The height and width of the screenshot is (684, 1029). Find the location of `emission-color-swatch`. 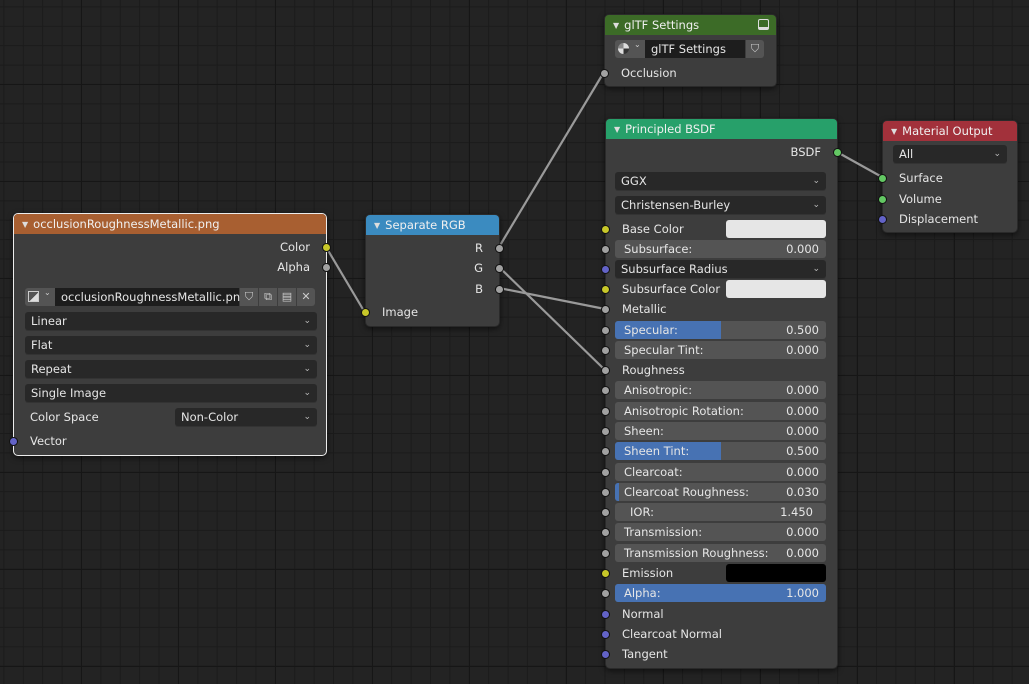

emission-color-swatch is located at coordinates (776, 573).